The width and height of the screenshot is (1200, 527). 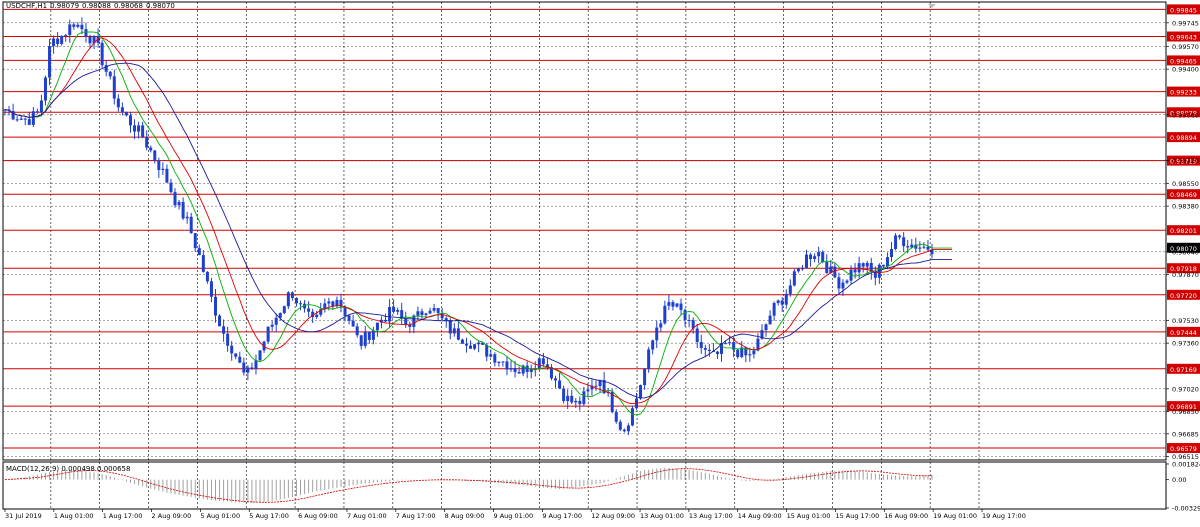 What do you see at coordinates (1183, 61) in the screenshot?
I see `level-price-label: 0.99465` at bounding box center [1183, 61].